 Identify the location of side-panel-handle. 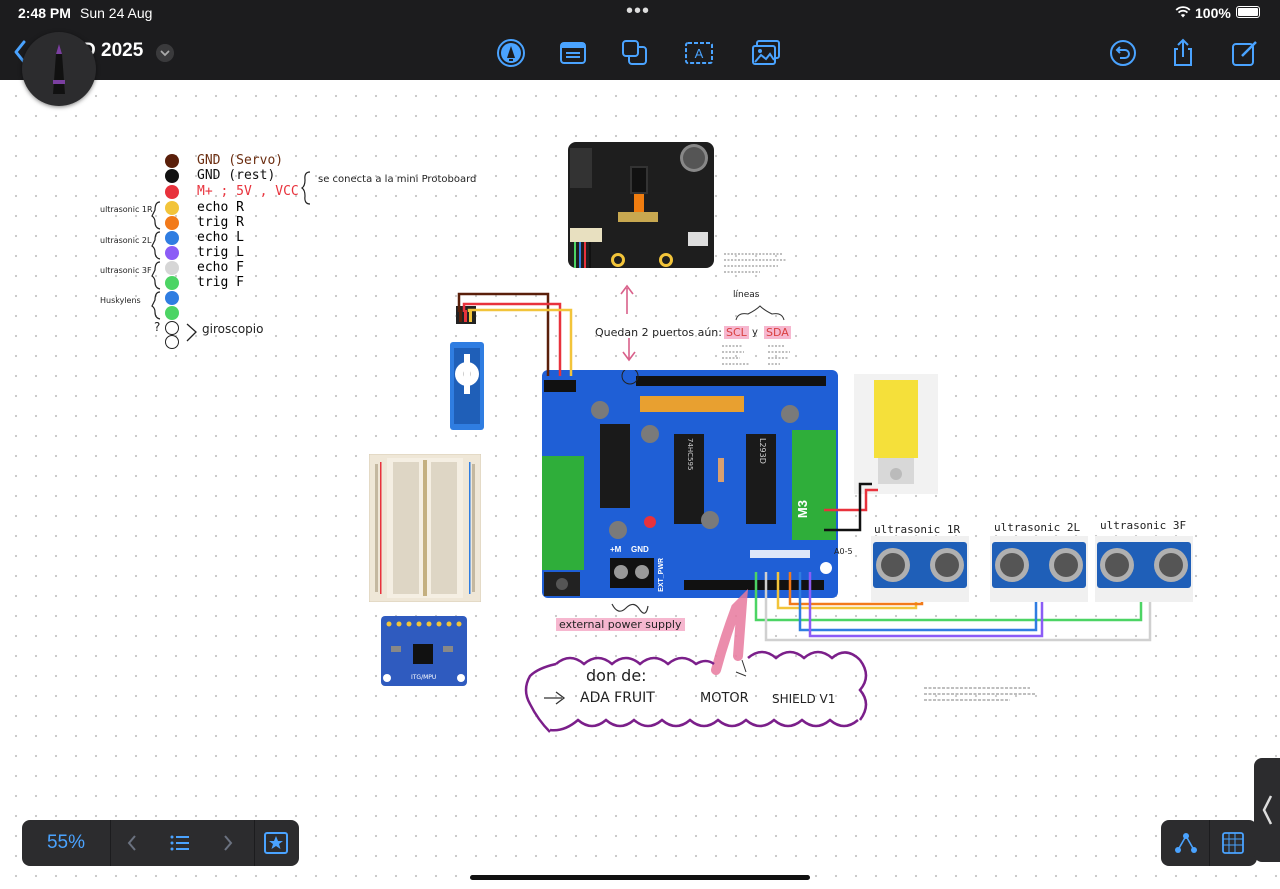
(1267, 810).